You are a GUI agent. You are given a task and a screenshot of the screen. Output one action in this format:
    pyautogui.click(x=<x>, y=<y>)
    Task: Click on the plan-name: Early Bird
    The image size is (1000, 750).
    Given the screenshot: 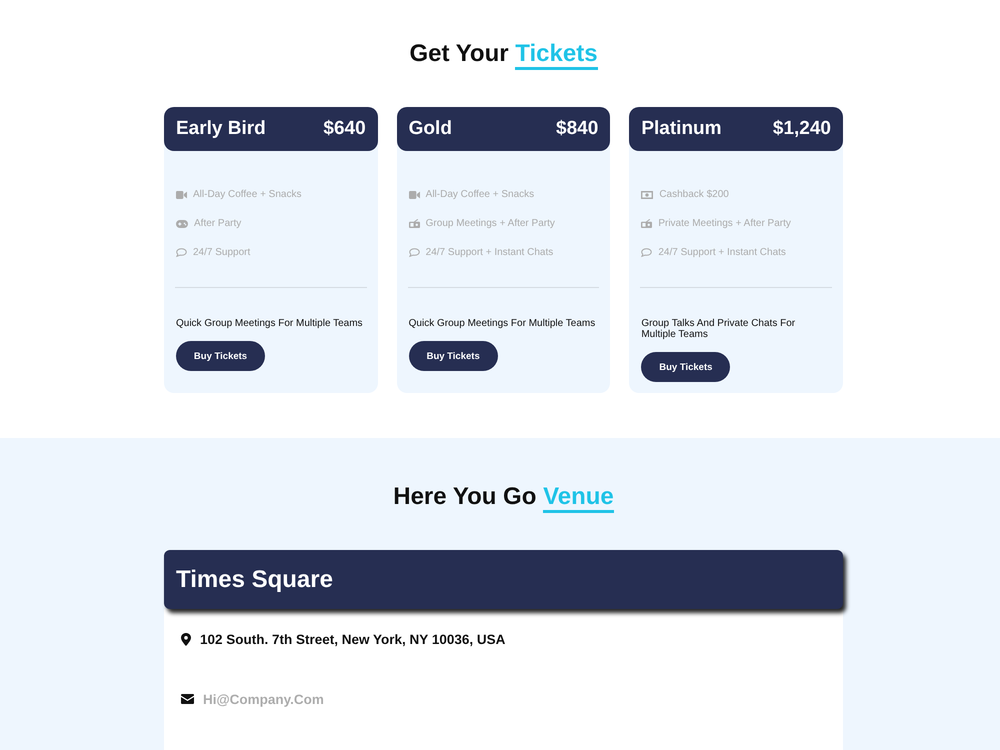 What is the action you would take?
    pyautogui.click(x=221, y=129)
    